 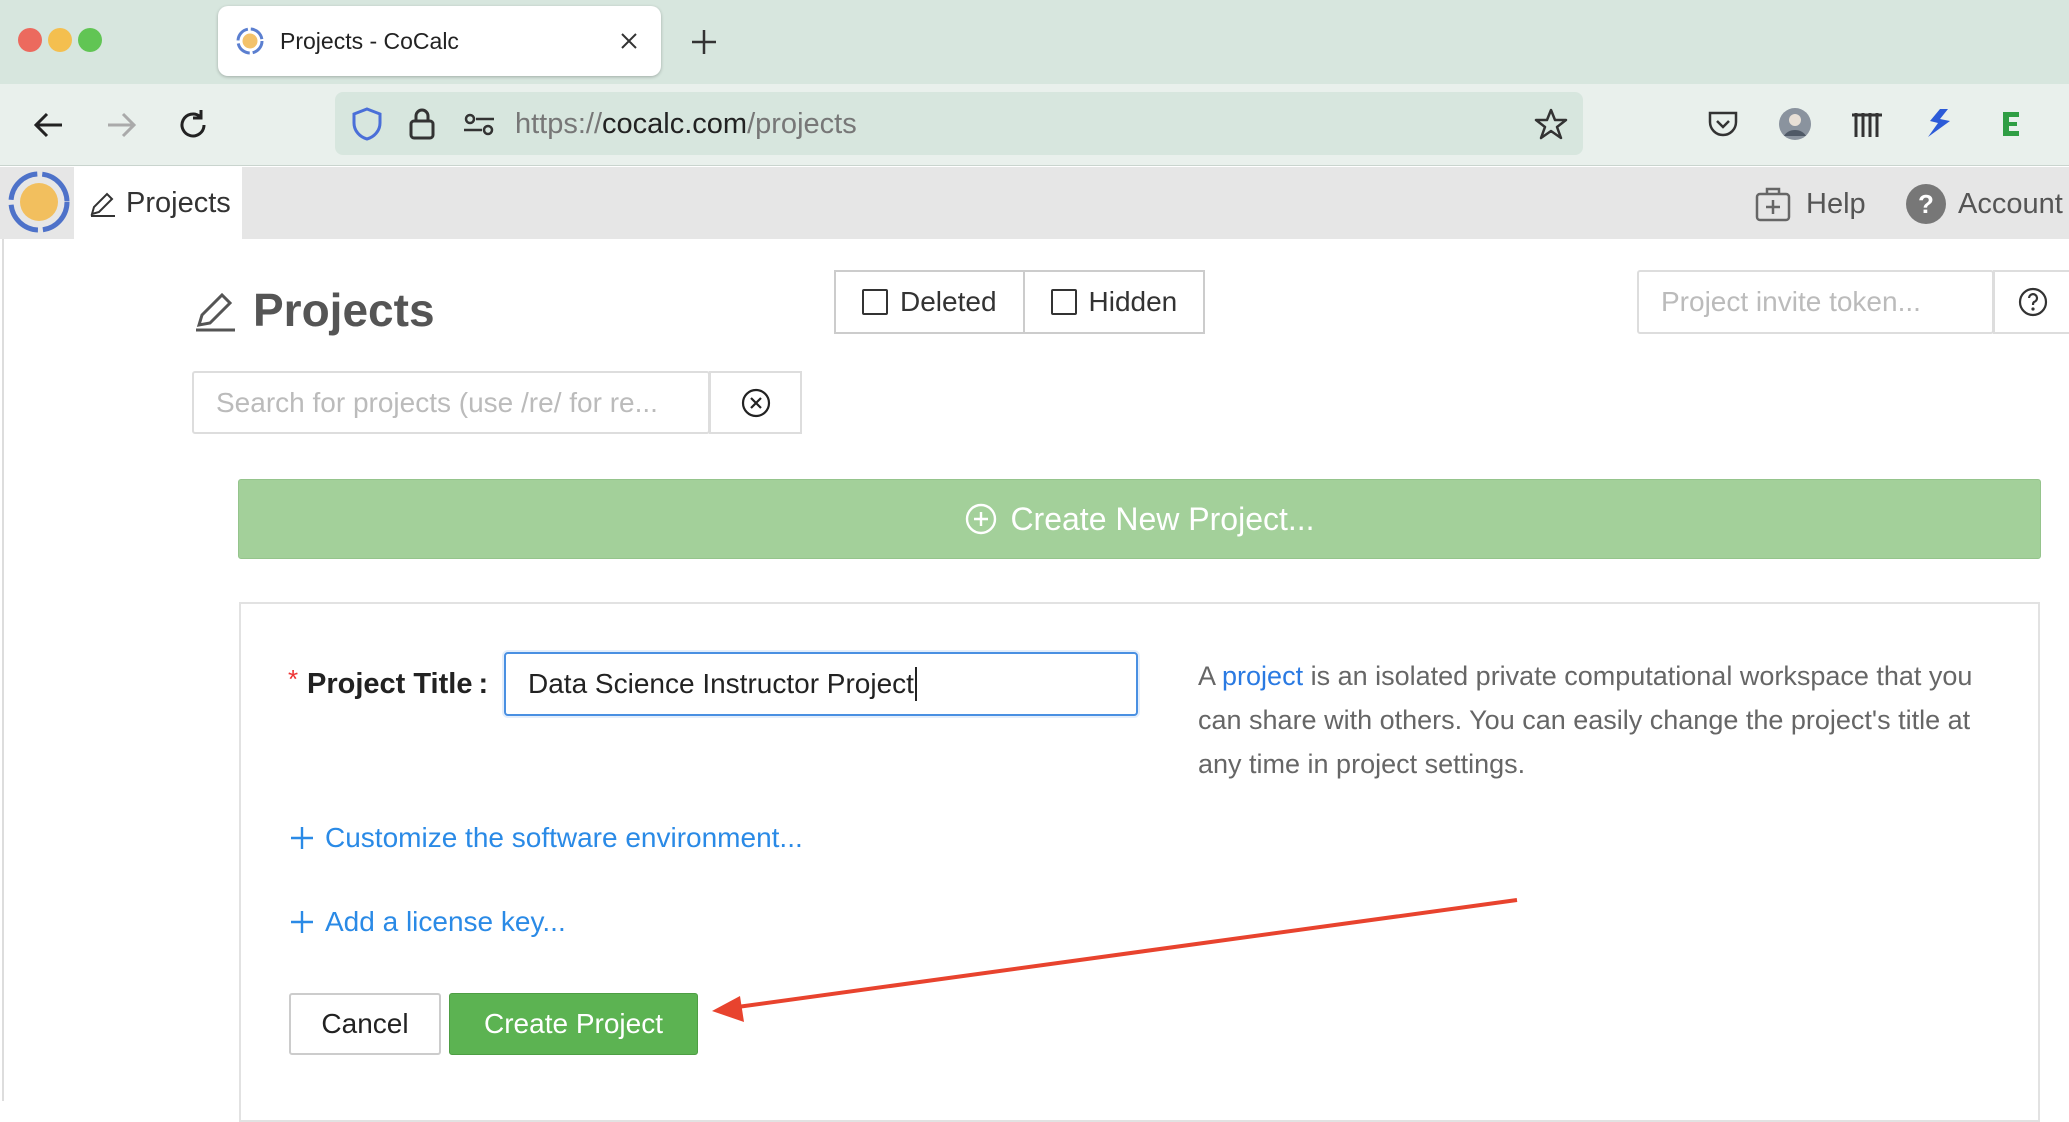 I want to click on search-clear-button, so click(x=755, y=402).